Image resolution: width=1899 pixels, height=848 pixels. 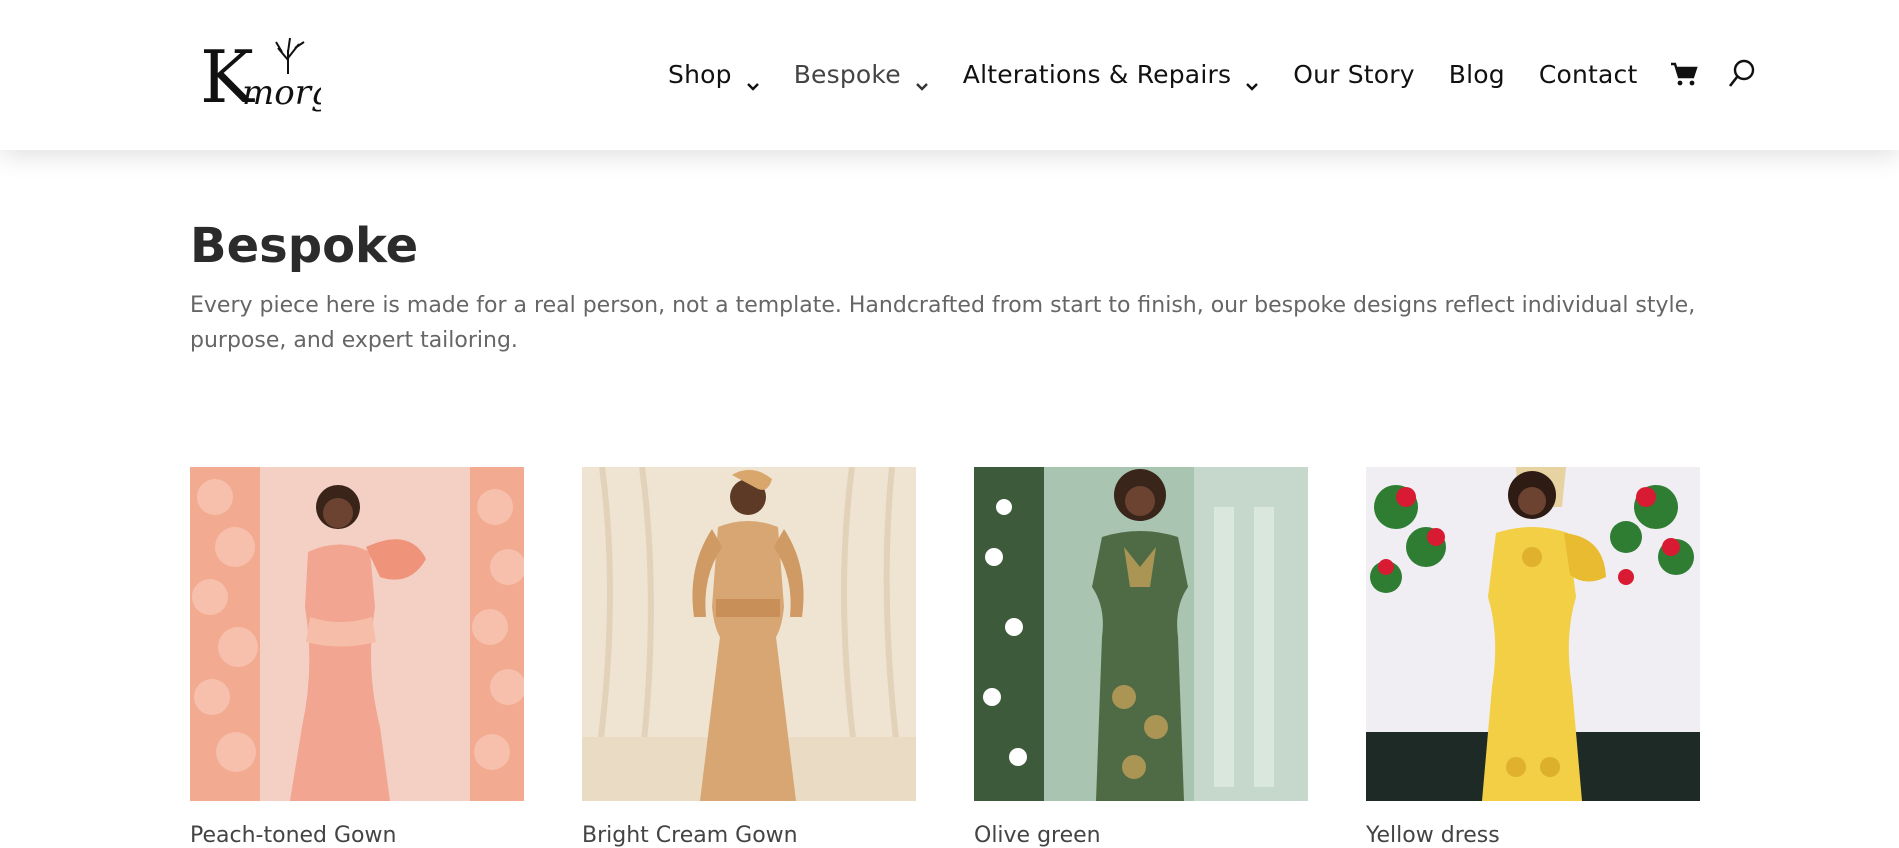 What do you see at coordinates (1684, 74) in the screenshot?
I see `cart-icon` at bounding box center [1684, 74].